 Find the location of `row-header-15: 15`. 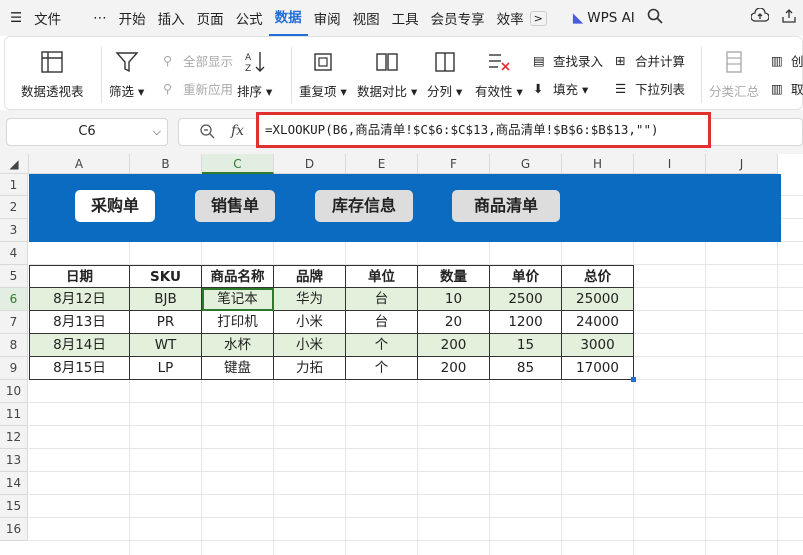

row-header-15: 15 is located at coordinates (14, 506).